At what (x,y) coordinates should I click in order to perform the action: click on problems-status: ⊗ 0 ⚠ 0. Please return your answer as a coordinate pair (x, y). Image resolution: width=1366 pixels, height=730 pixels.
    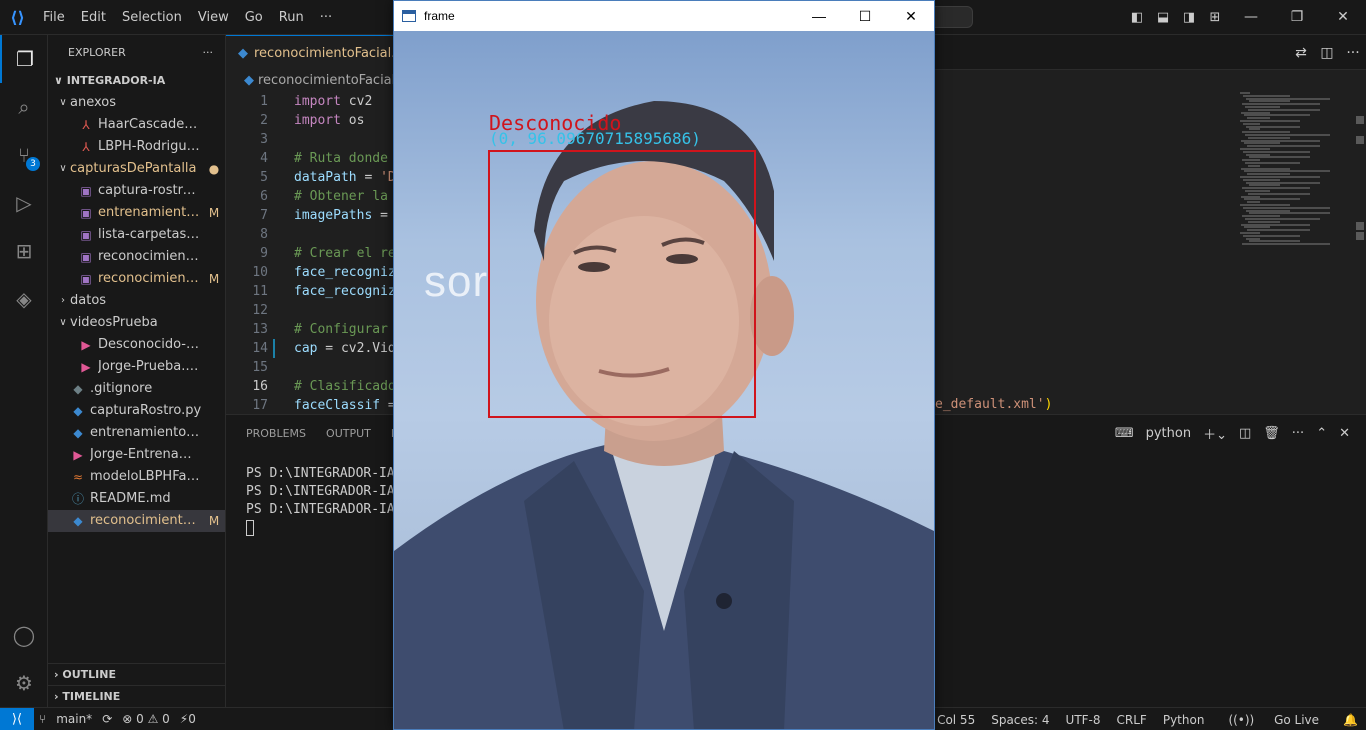
    Looking at the image, I should click on (146, 719).